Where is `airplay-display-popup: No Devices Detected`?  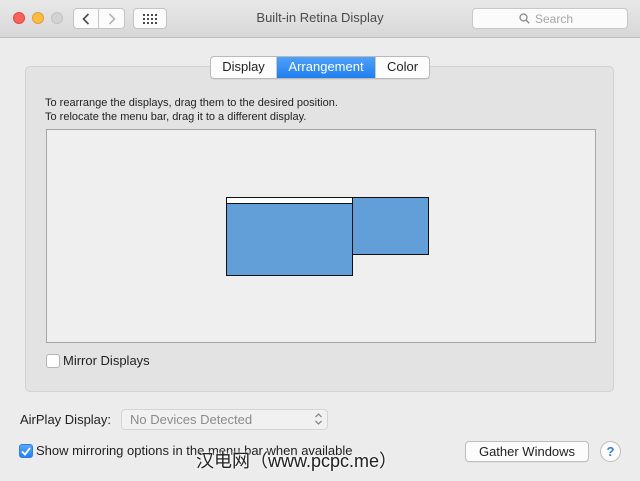 airplay-display-popup: No Devices Detected is located at coordinates (224, 419).